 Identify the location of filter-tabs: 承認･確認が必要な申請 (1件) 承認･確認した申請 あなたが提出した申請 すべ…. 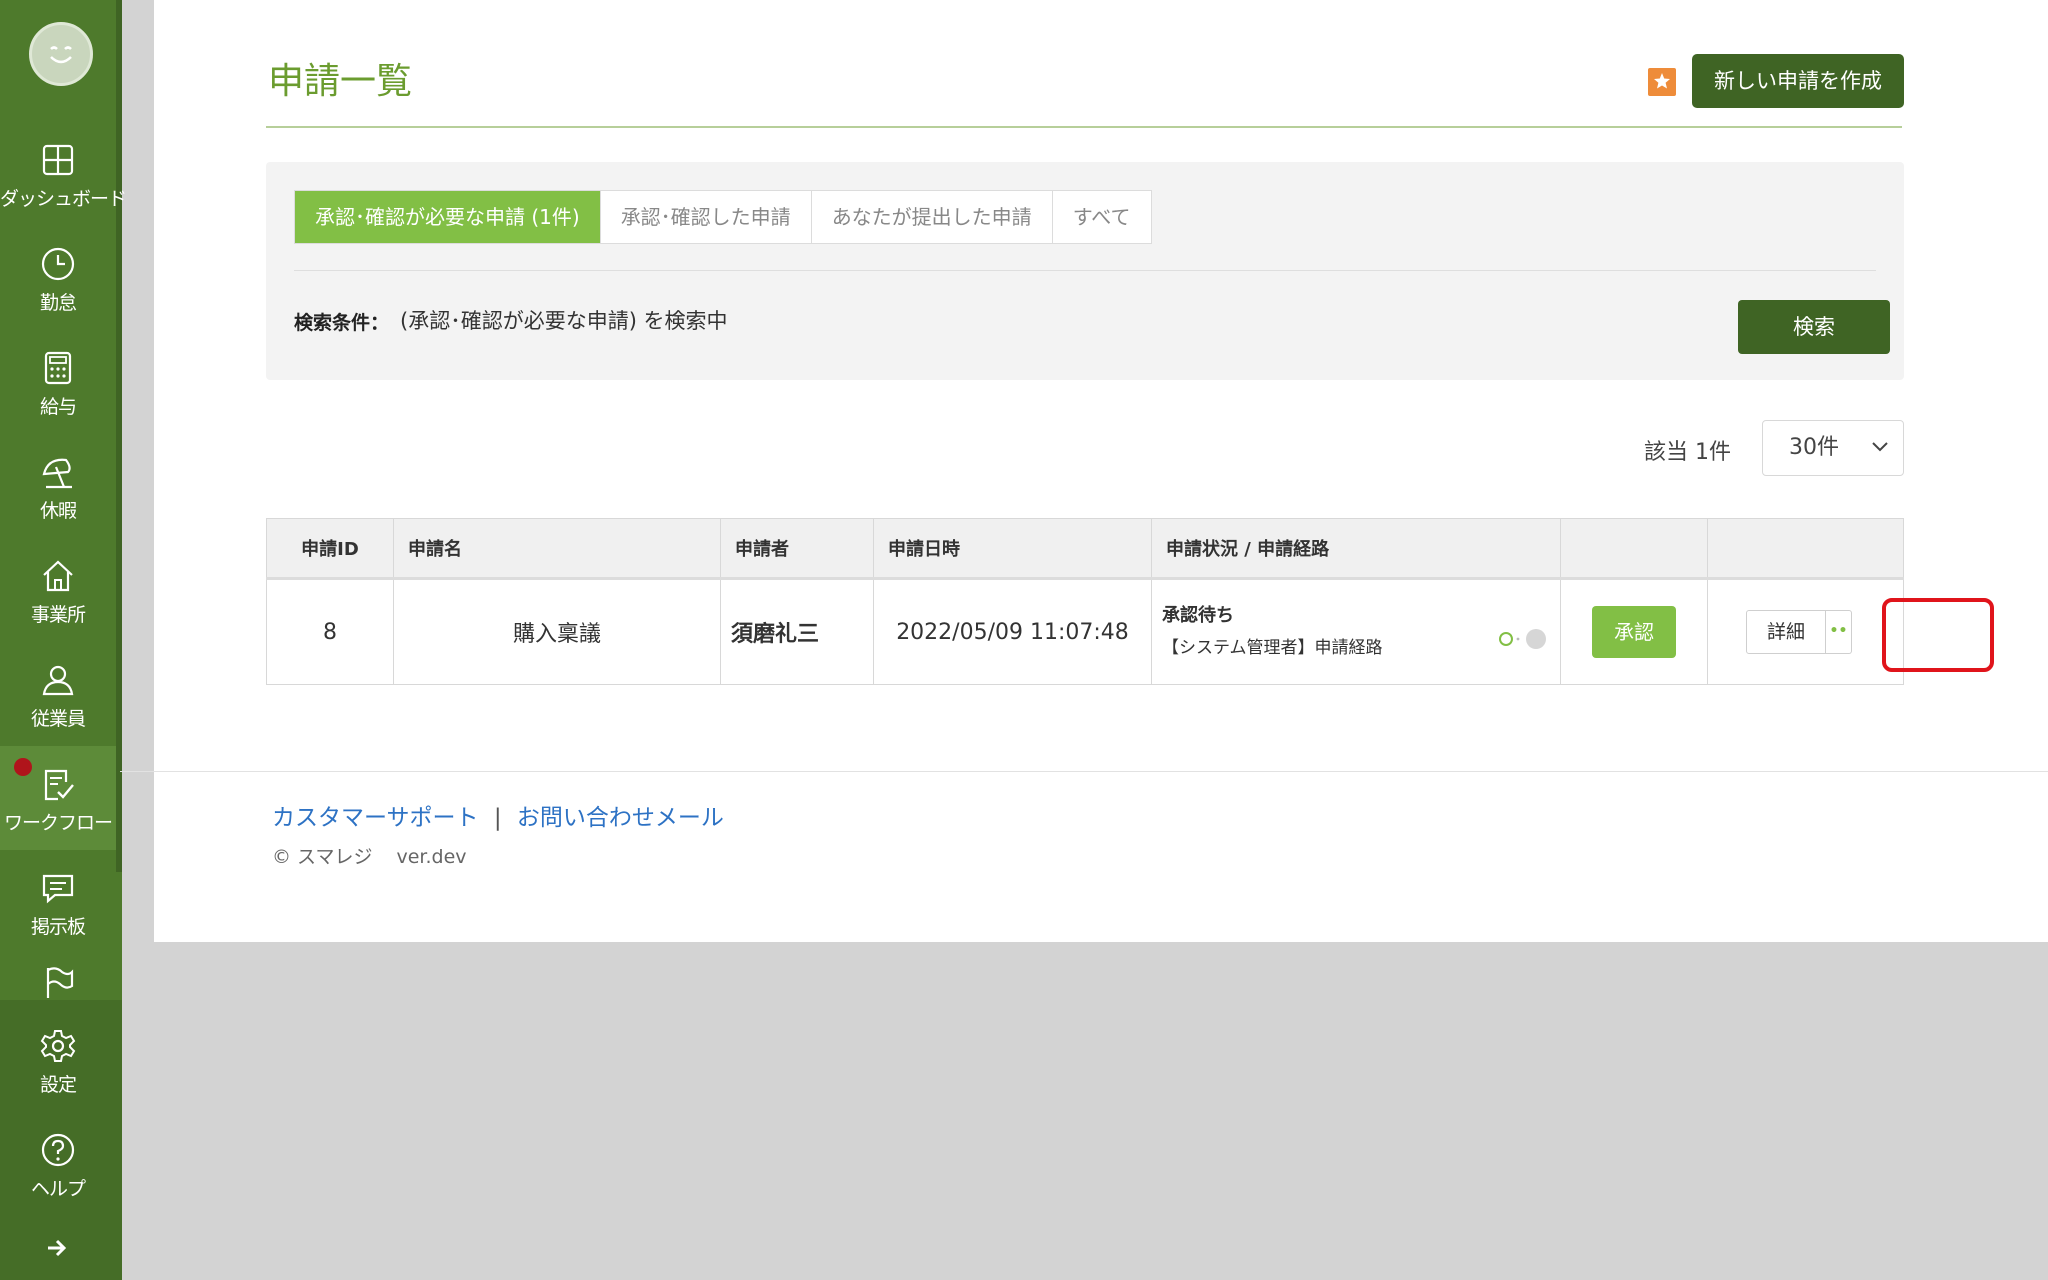
(723, 217).